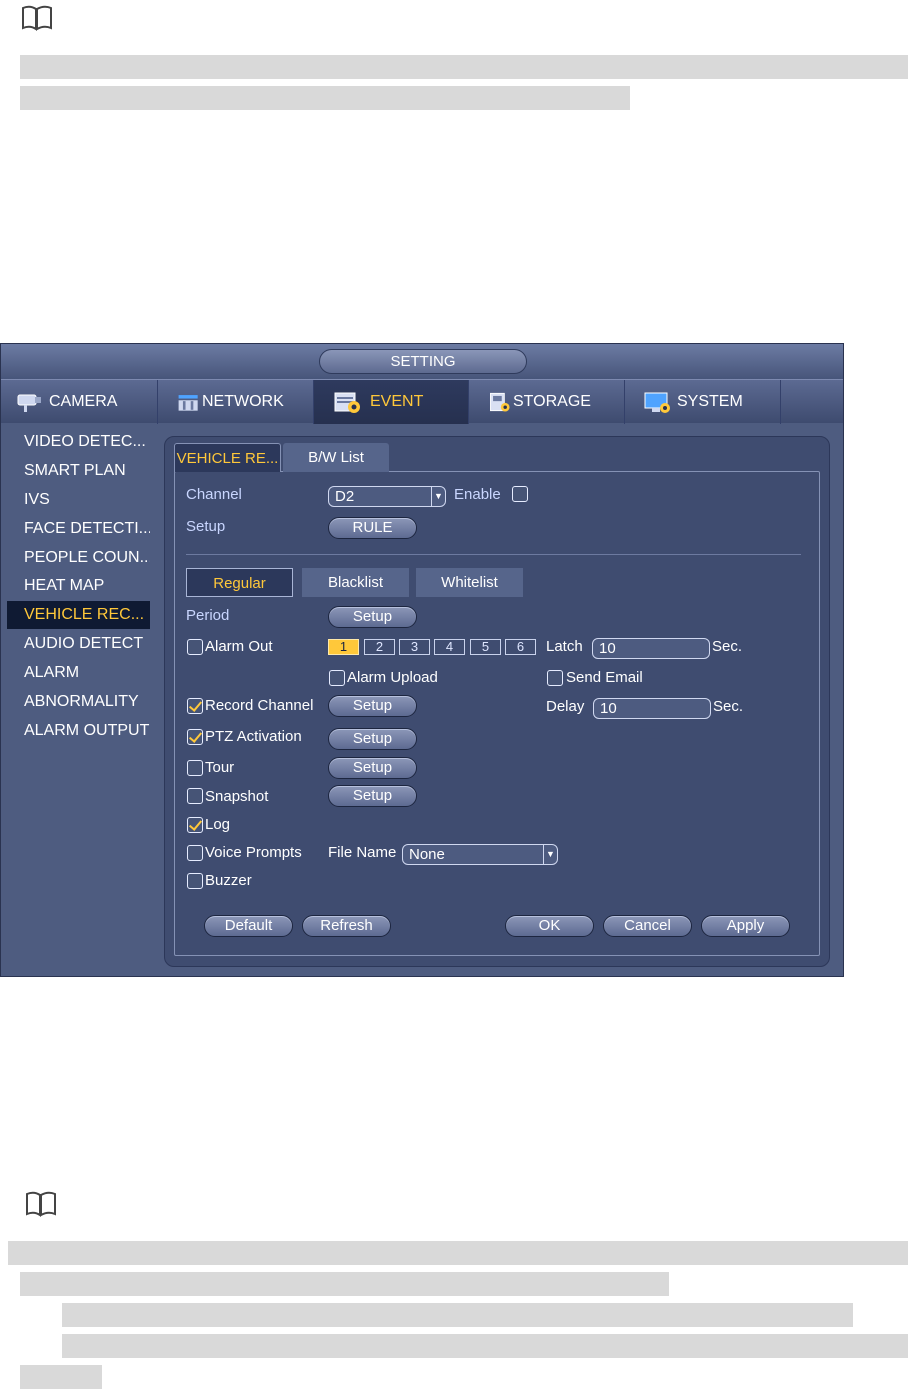  Describe the element at coordinates (372, 528) in the screenshot. I see `rule-button: RULE` at that location.